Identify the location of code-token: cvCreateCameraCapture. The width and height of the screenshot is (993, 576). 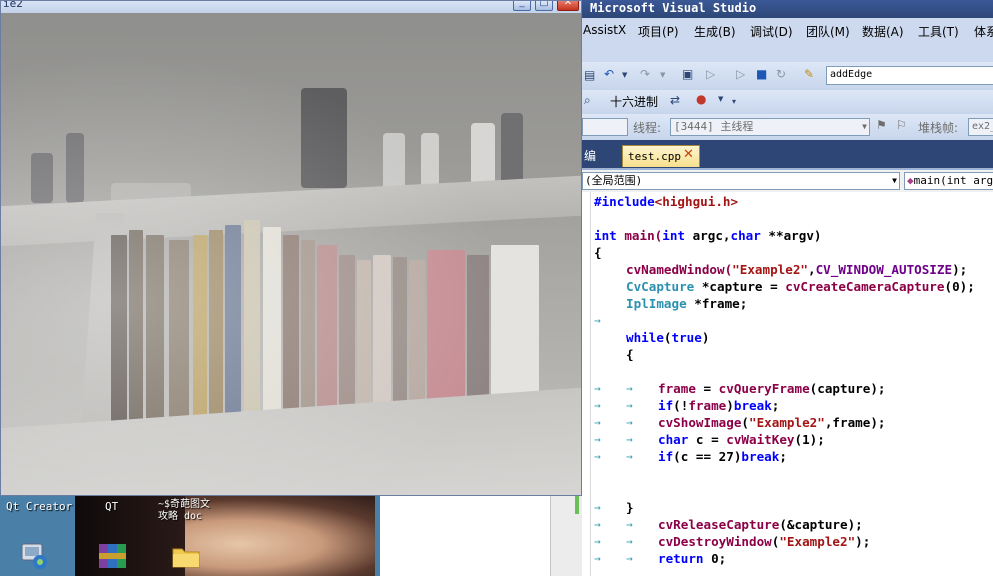
(865, 286).